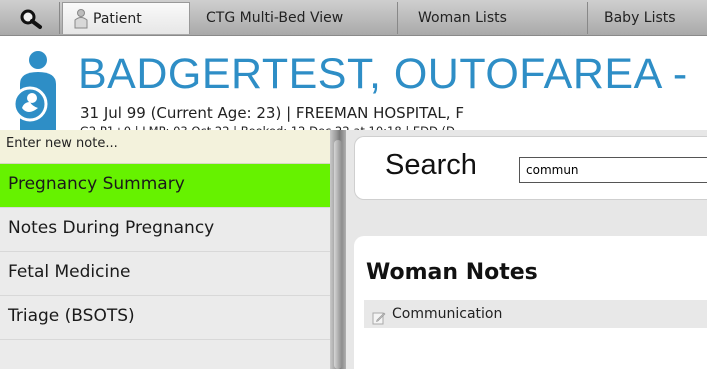 The height and width of the screenshot is (369, 707). Describe the element at coordinates (32, 18) in the screenshot. I see `tab-search` at that location.